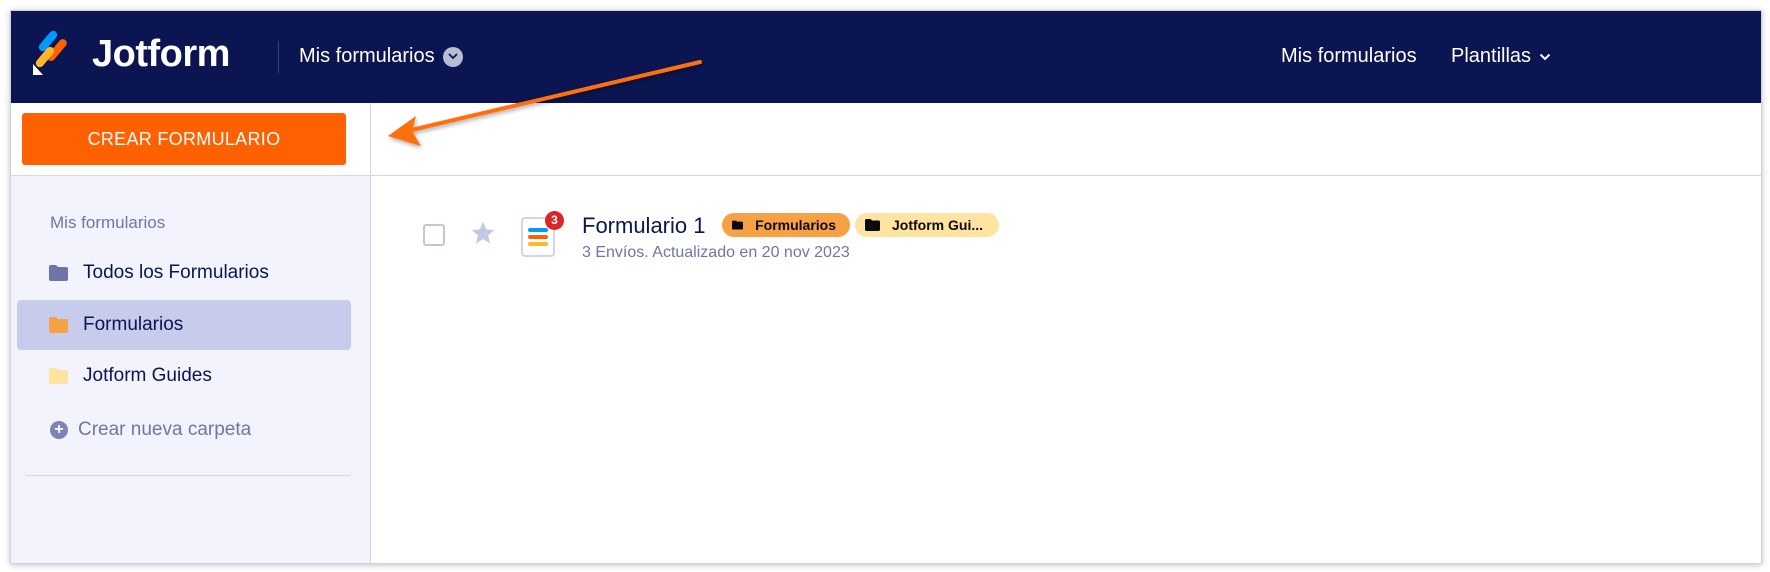  Describe the element at coordinates (367, 56) in the screenshot. I see `workspace-label: Mis formularios` at that location.